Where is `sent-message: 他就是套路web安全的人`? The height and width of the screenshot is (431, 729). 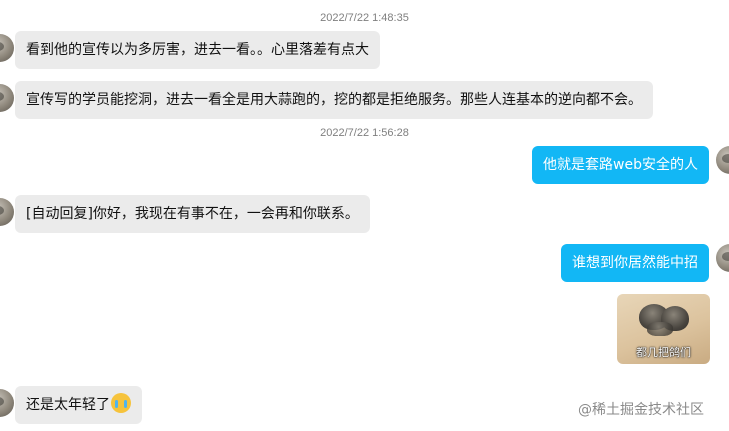
sent-message: 他就是套路web安全的人 is located at coordinates (620, 165).